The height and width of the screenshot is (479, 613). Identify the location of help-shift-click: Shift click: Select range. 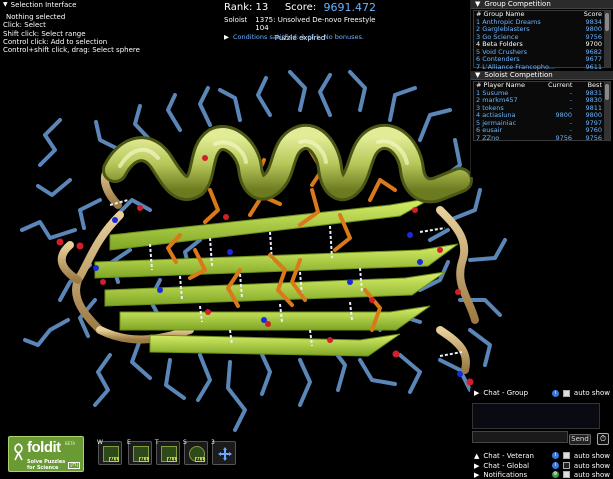
(44, 33).